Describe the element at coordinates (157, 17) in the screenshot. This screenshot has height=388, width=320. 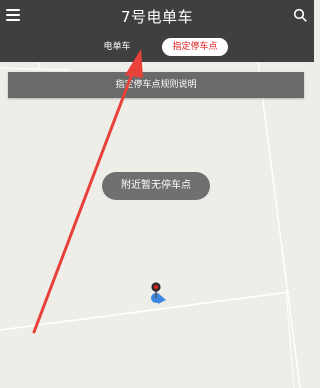
I see `page-title: 7号电单车` at that location.